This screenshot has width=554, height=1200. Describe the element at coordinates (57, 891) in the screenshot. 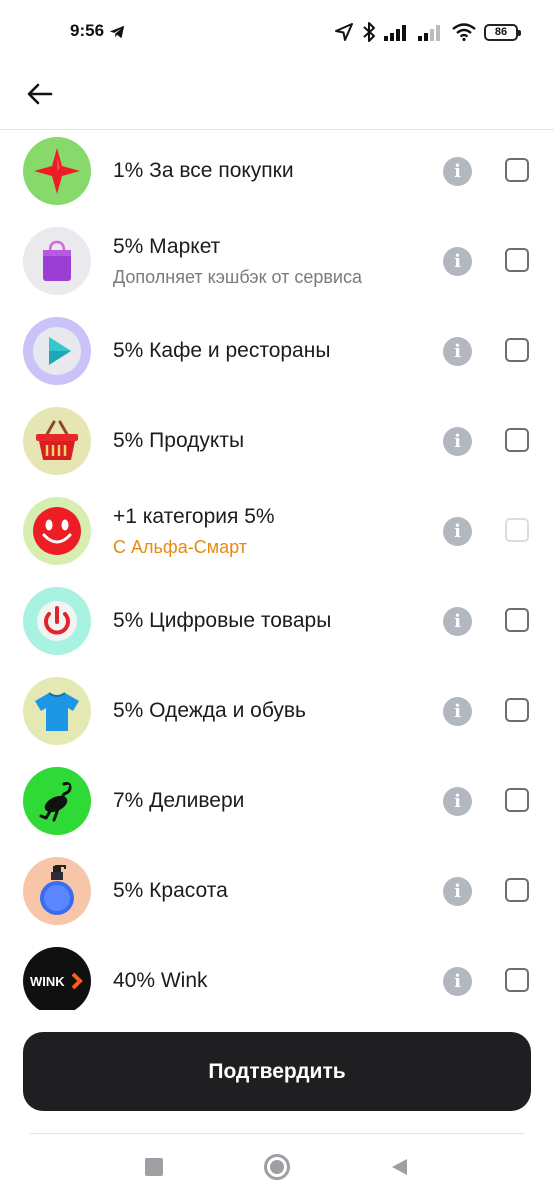

I see `perfume-bottle-icon` at that location.